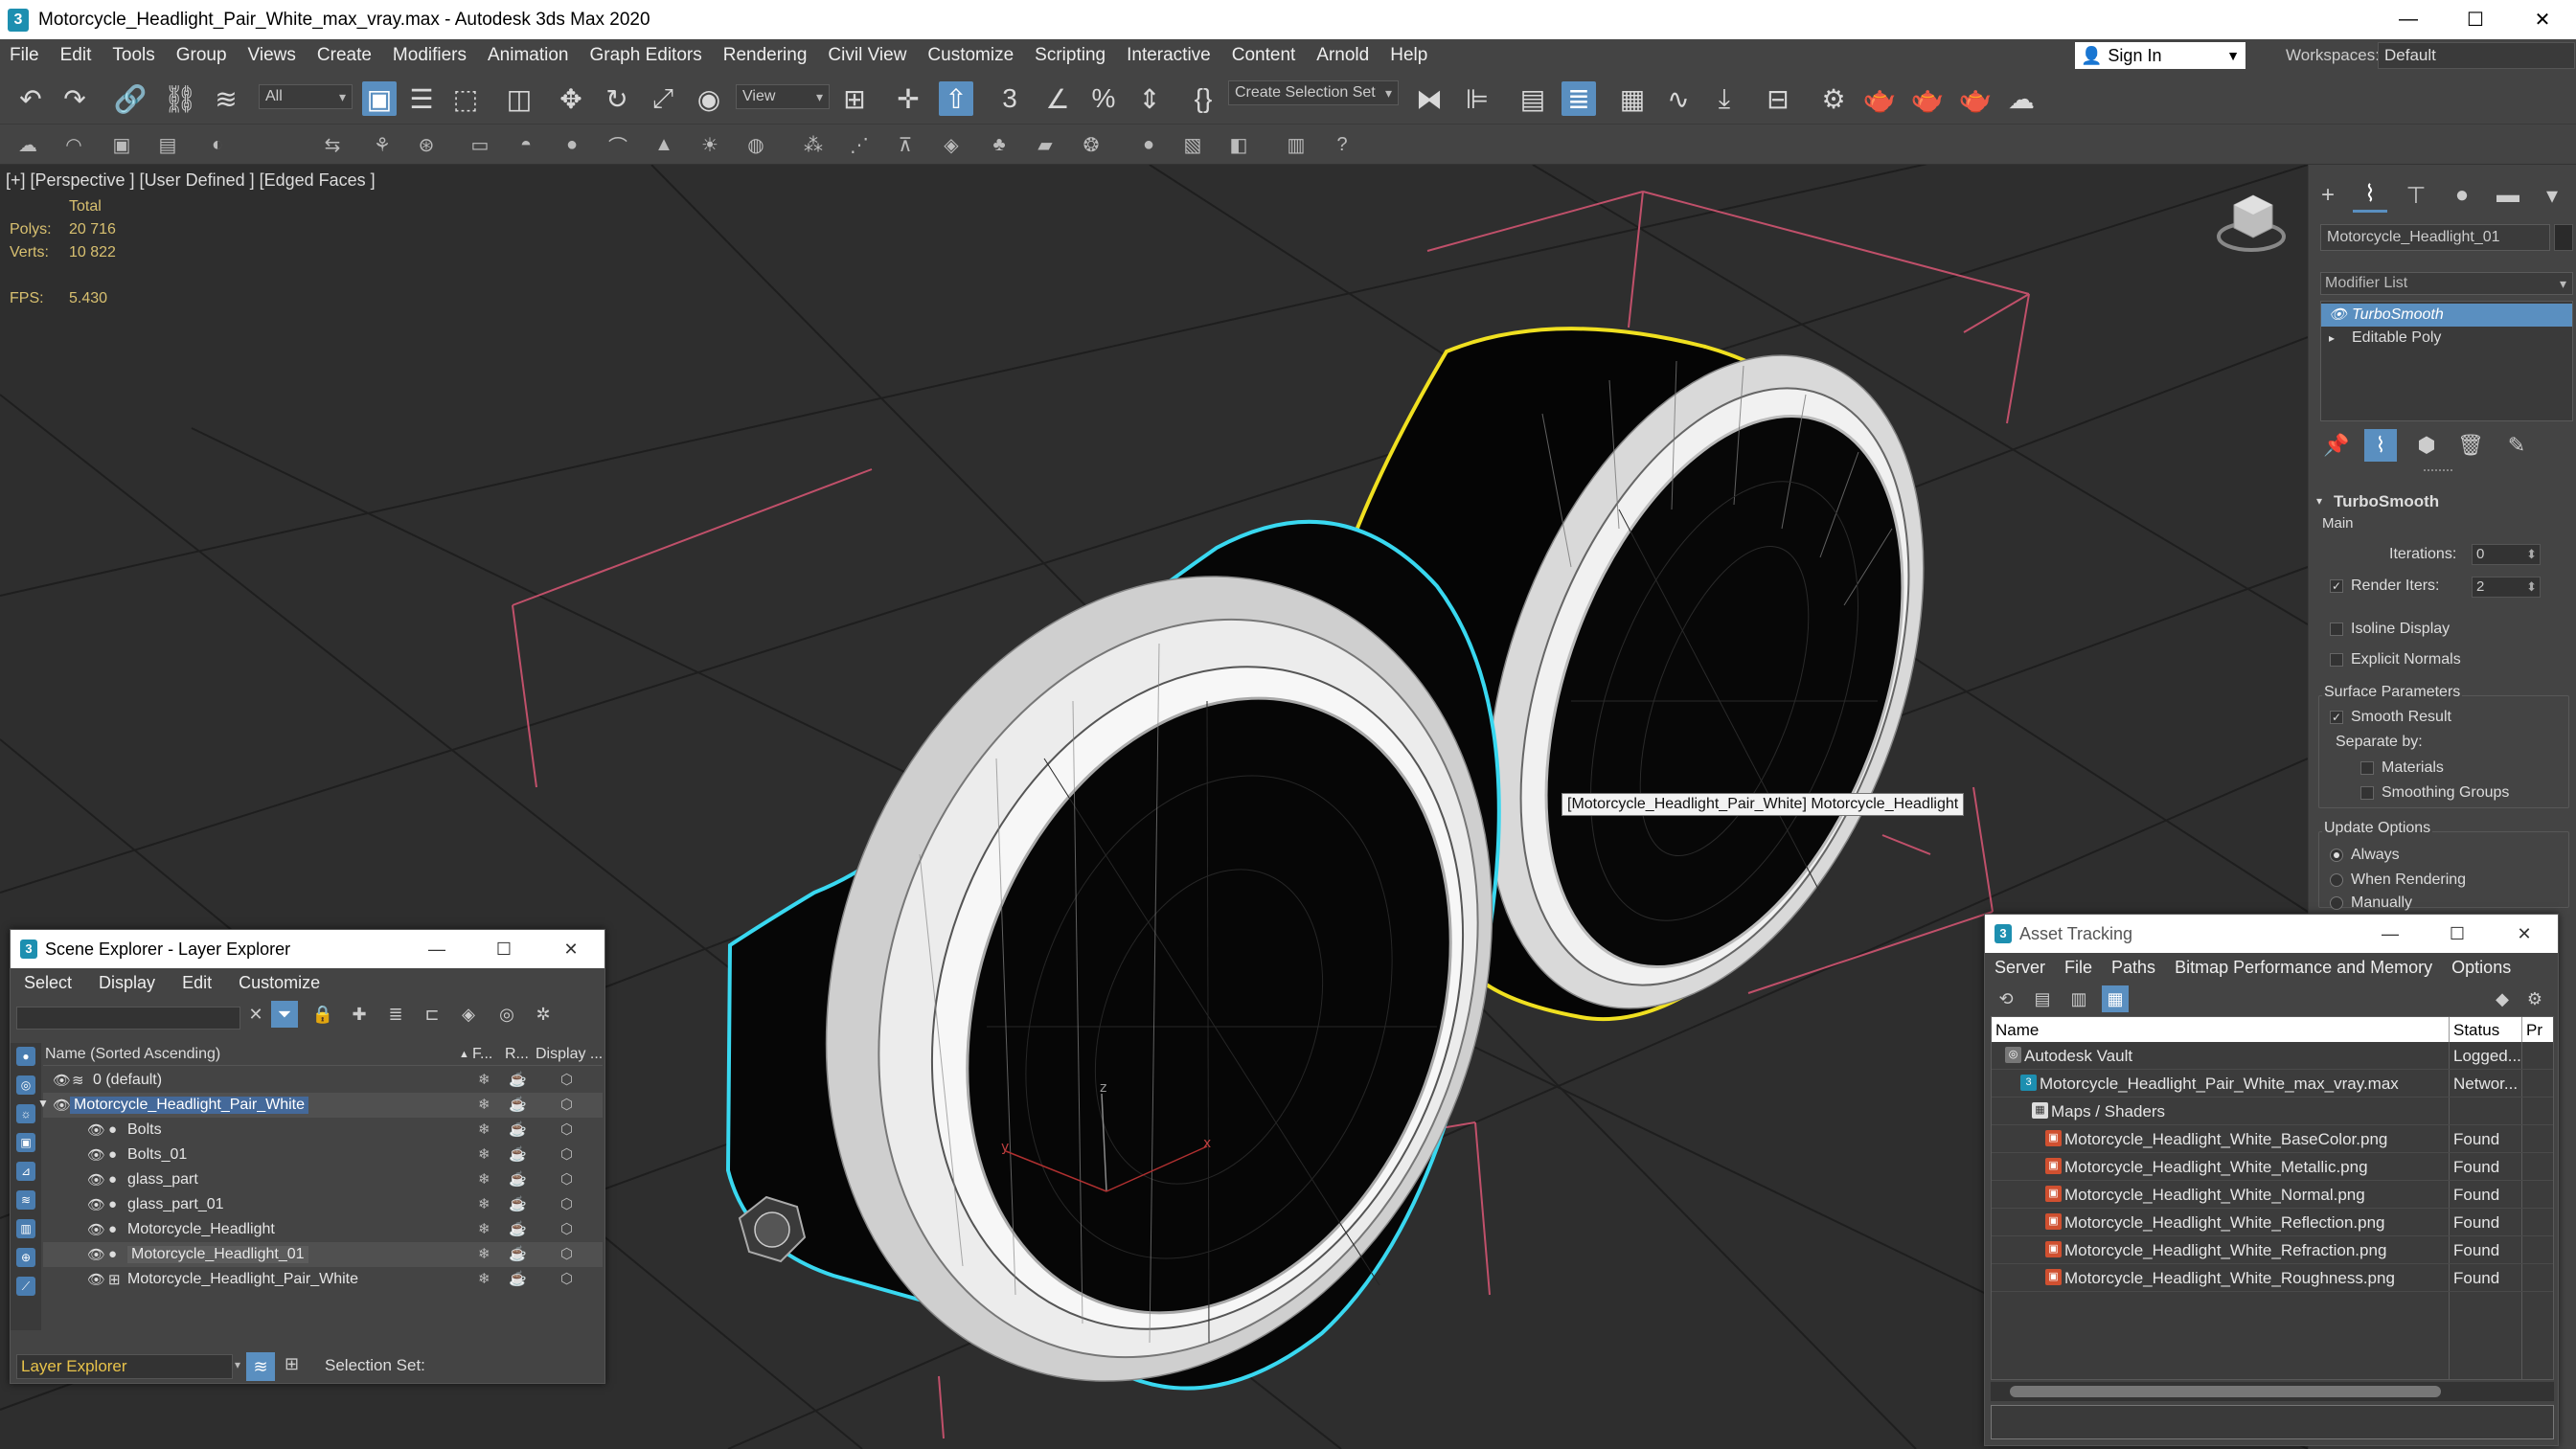 This screenshot has width=2576, height=1449. What do you see at coordinates (1104, 98) in the screenshot?
I see `percent-snap-icon: %` at bounding box center [1104, 98].